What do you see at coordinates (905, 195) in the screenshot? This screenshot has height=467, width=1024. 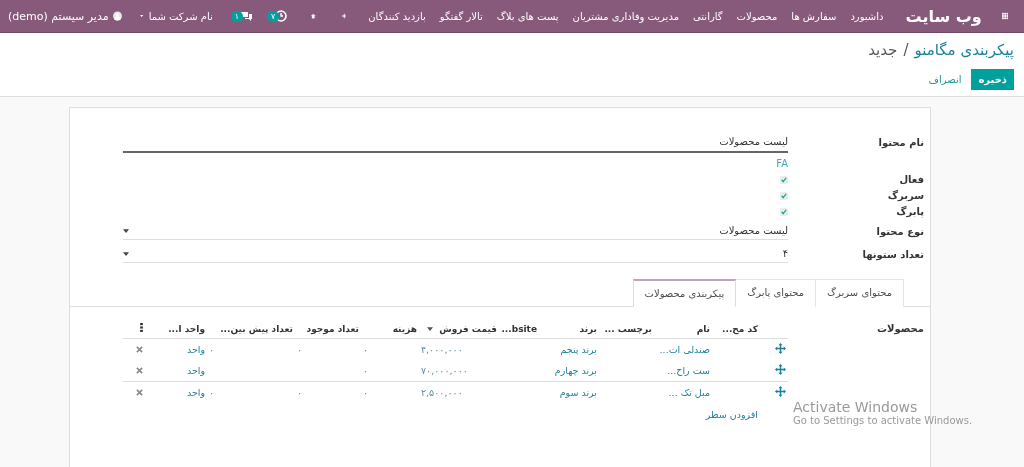 I see `field-label: سربرگ` at bounding box center [905, 195].